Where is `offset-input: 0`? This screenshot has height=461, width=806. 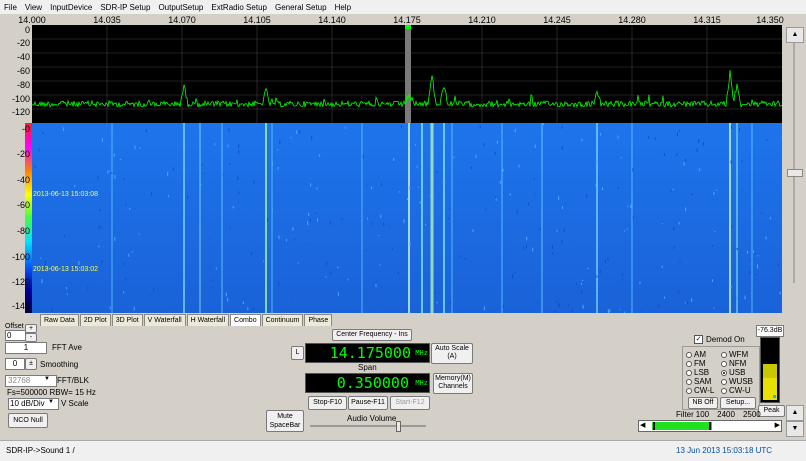
offset-input: 0 is located at coordinates (15, 335).